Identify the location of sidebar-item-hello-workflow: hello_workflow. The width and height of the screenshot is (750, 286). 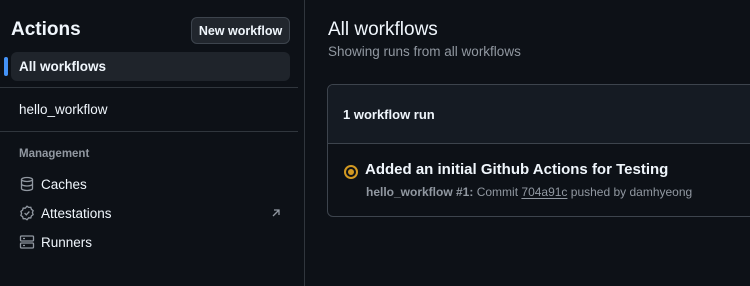
(63, 109).